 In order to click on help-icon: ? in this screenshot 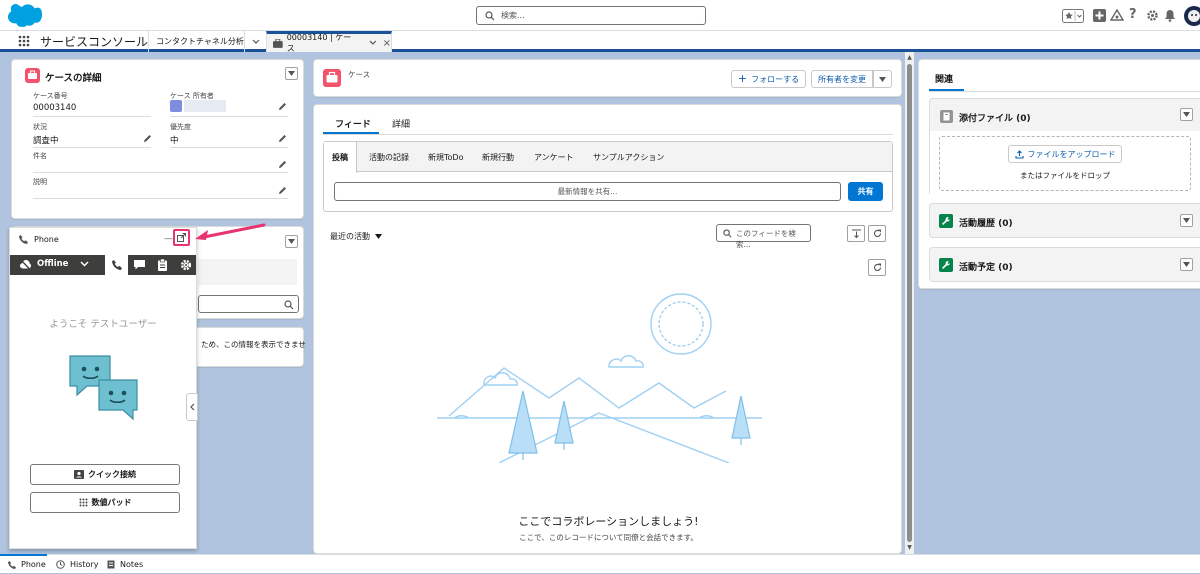, I will do `click(1133, 14)`.